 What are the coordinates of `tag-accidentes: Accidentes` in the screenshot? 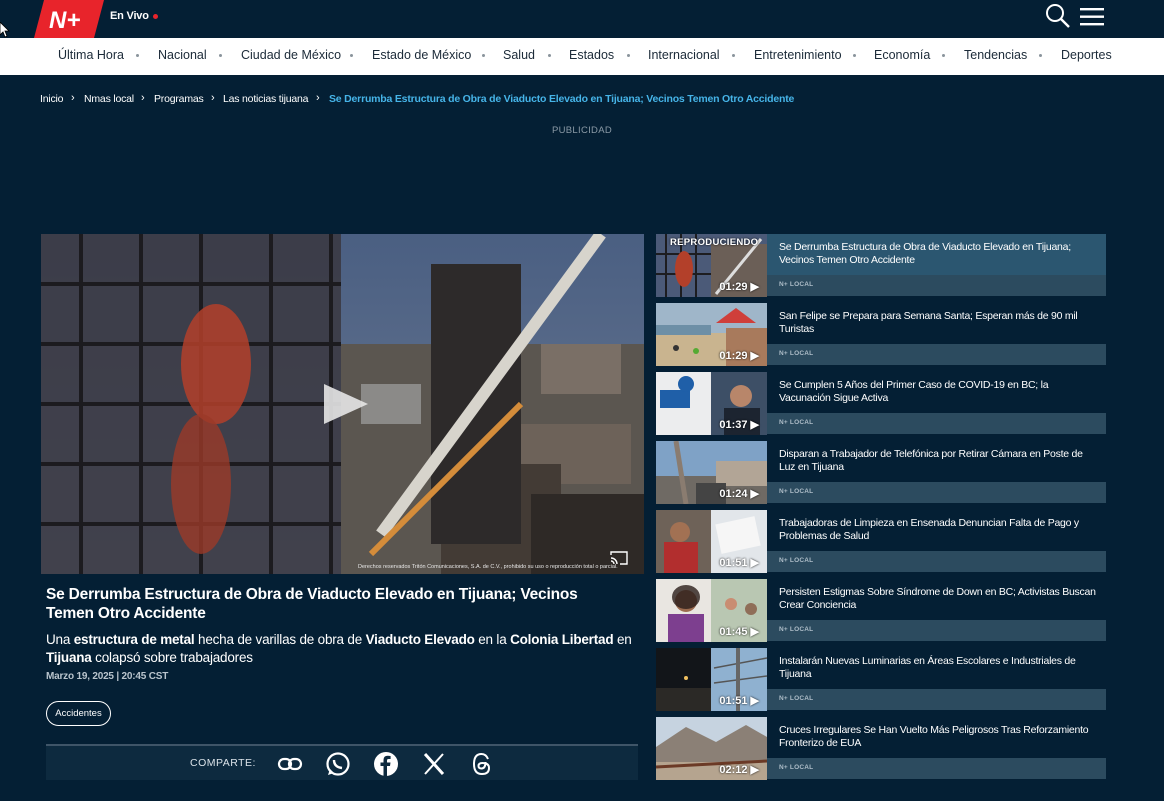 It's located at (78, 713).